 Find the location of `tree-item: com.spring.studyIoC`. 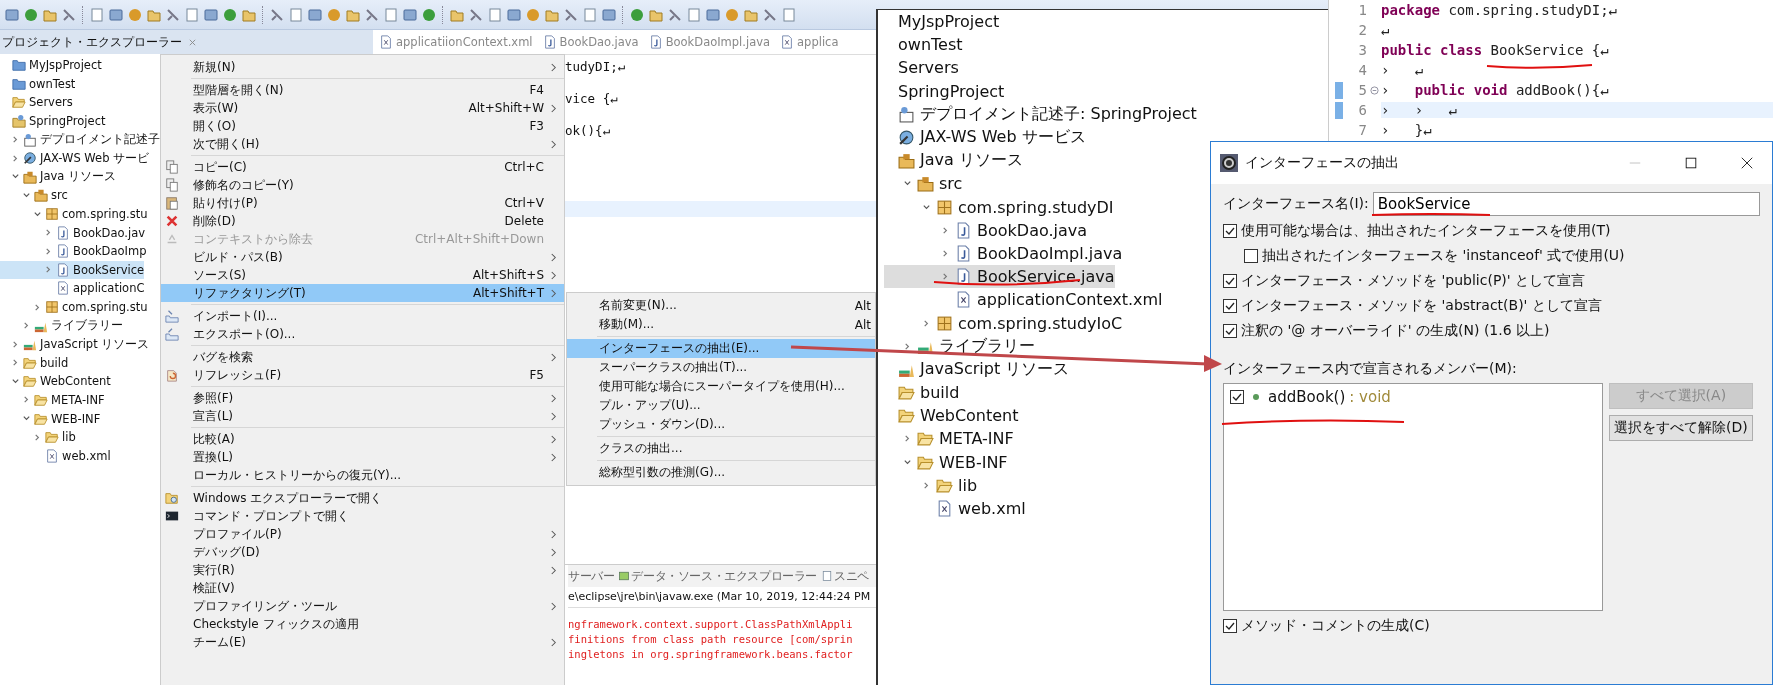

tree-item: com.spring.studyIoC is located at coordinates (1003, 323).